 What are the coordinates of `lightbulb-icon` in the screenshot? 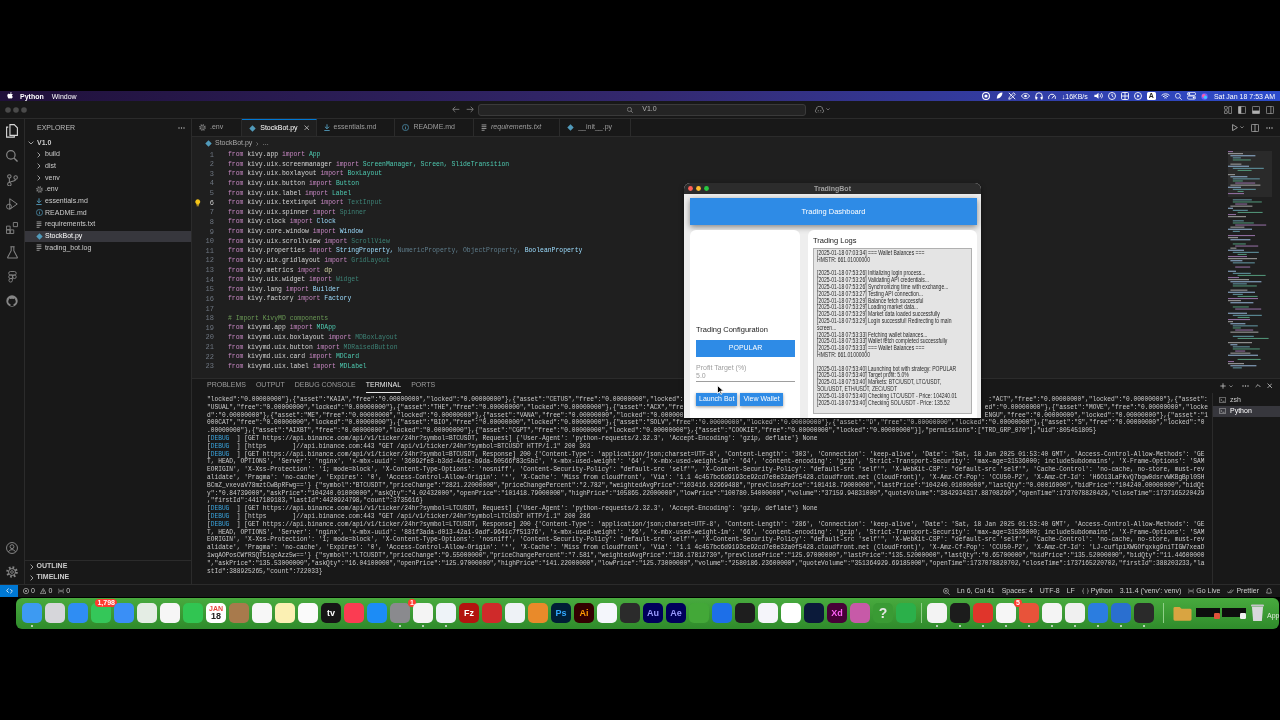 It's located at (198, 203).